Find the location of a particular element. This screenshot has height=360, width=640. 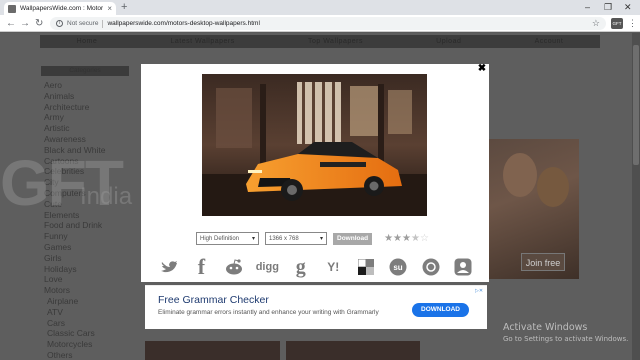

page-scrollbar is located at coordinates (636, 196).